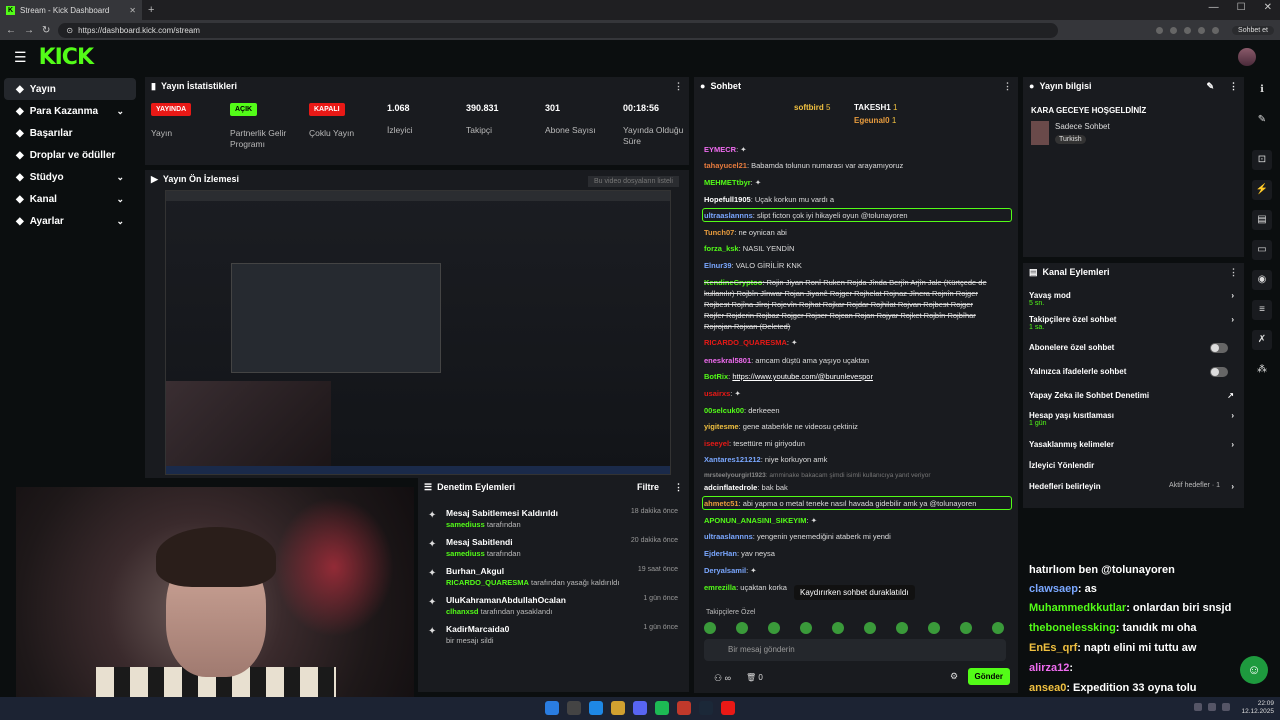 This screenshot has width=1280, height=720. Describe the element at coordinates (618, 708) in the screenshot. I see `explorer-icon` at that location.